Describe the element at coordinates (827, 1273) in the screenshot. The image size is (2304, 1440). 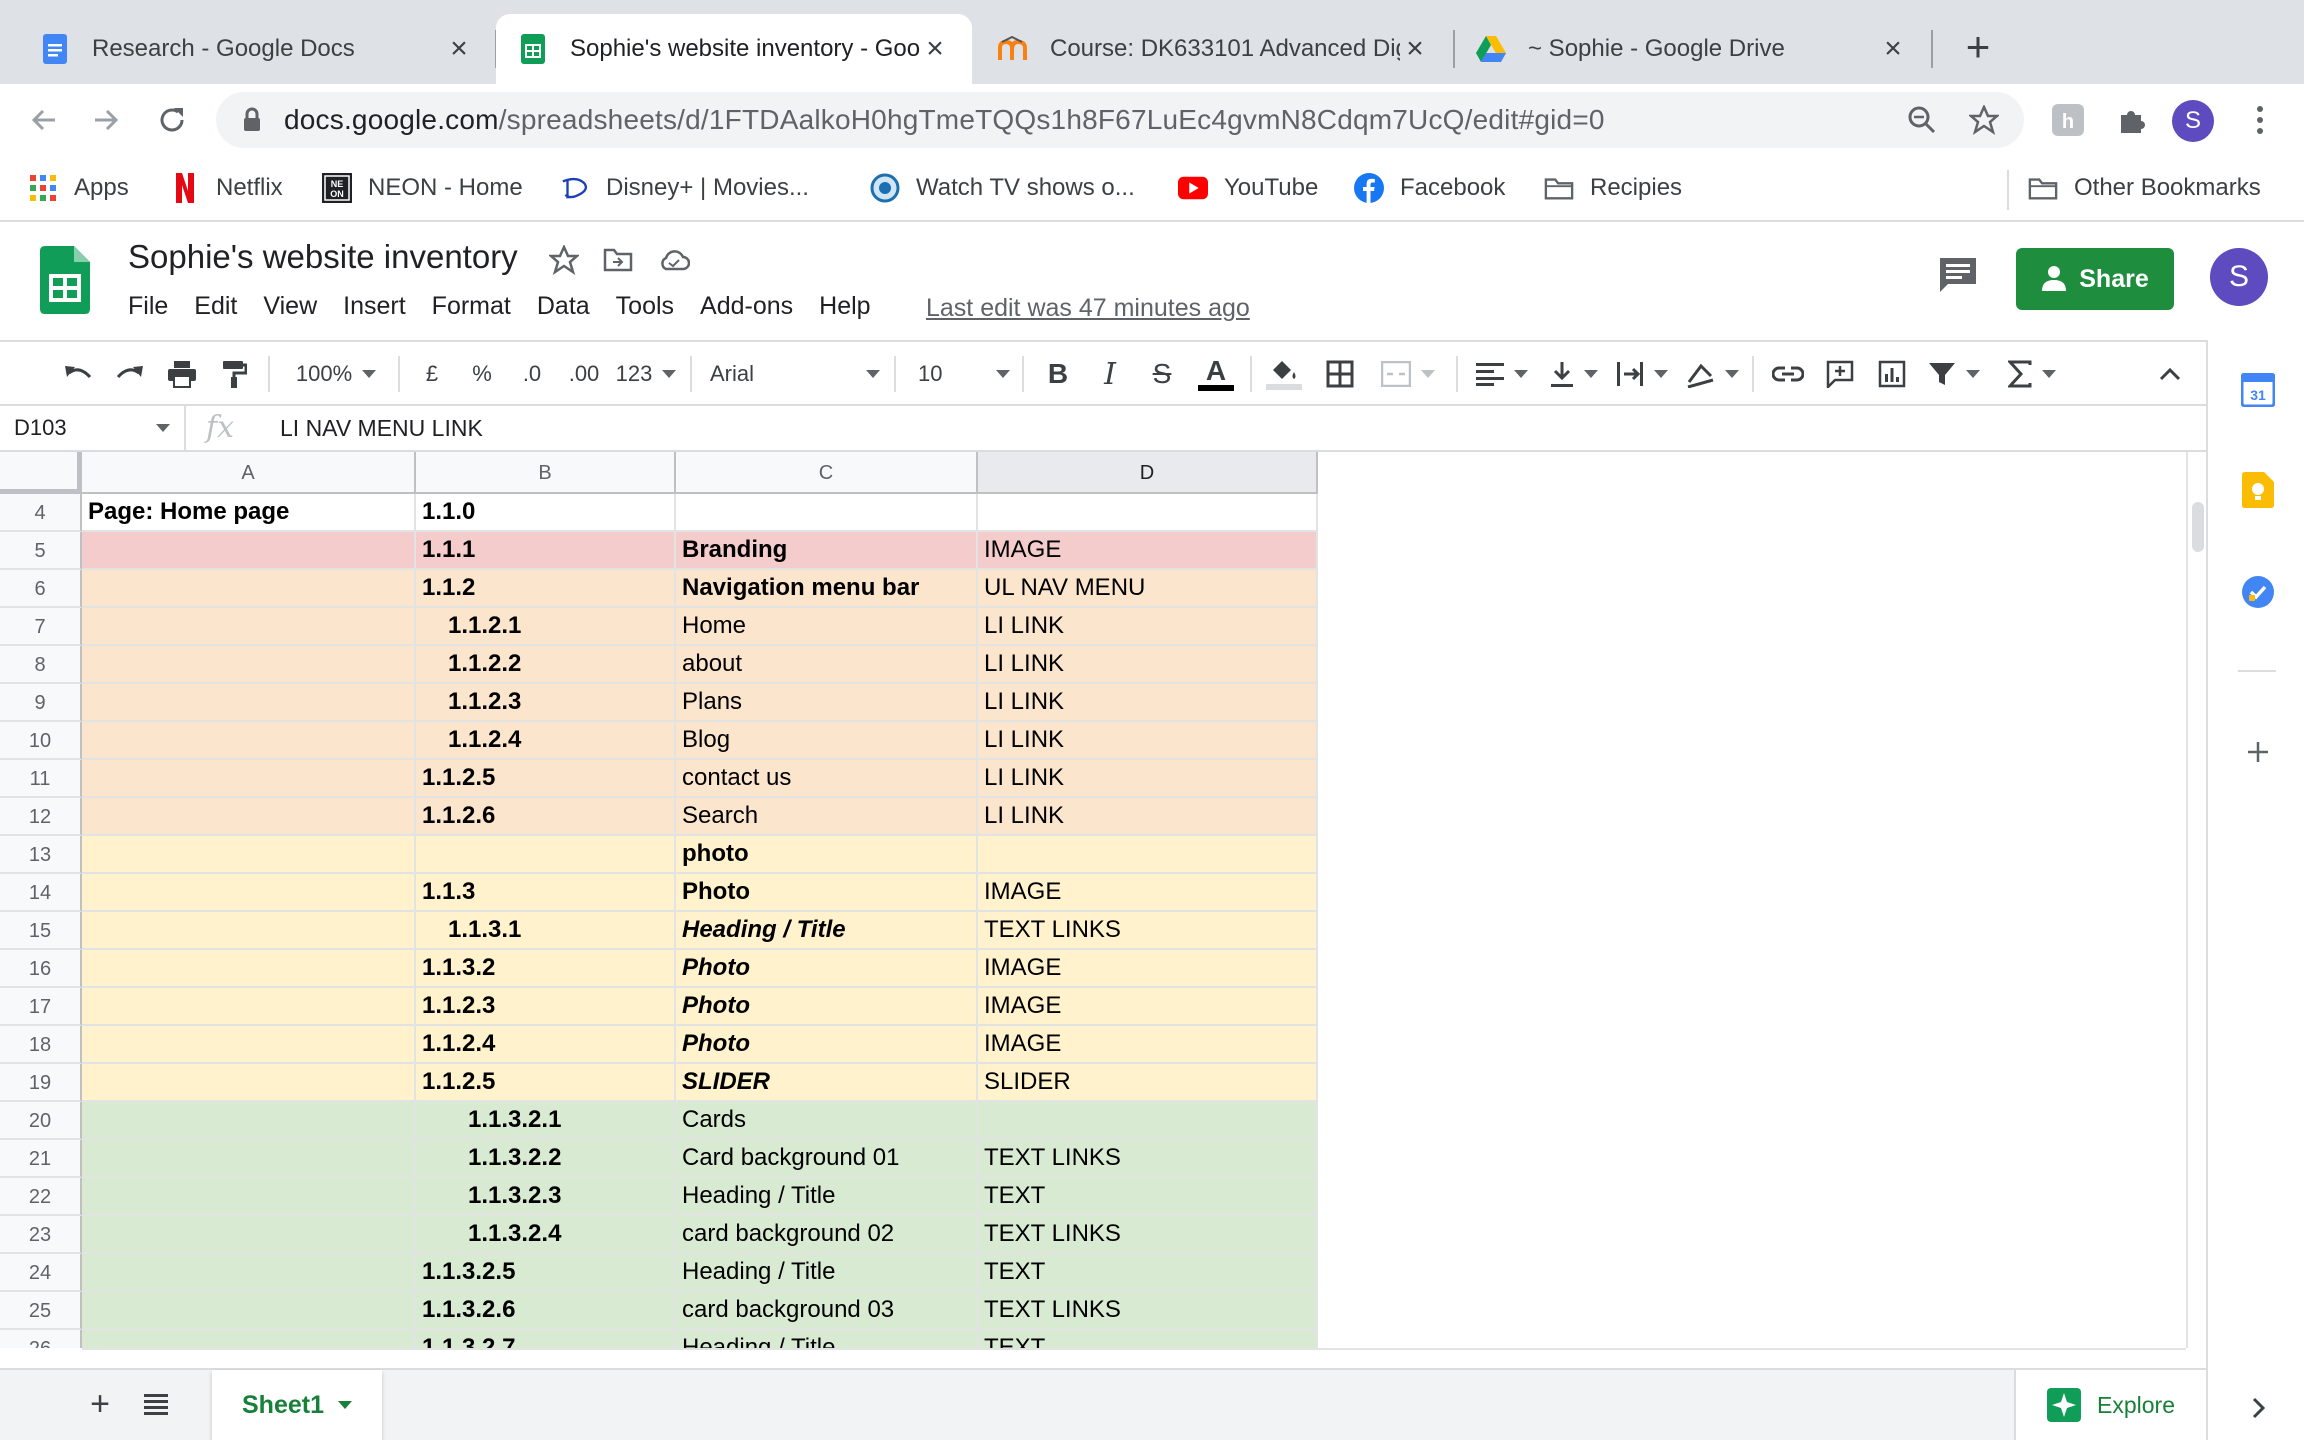
I see `cell-c: Heading / Title` at that location.